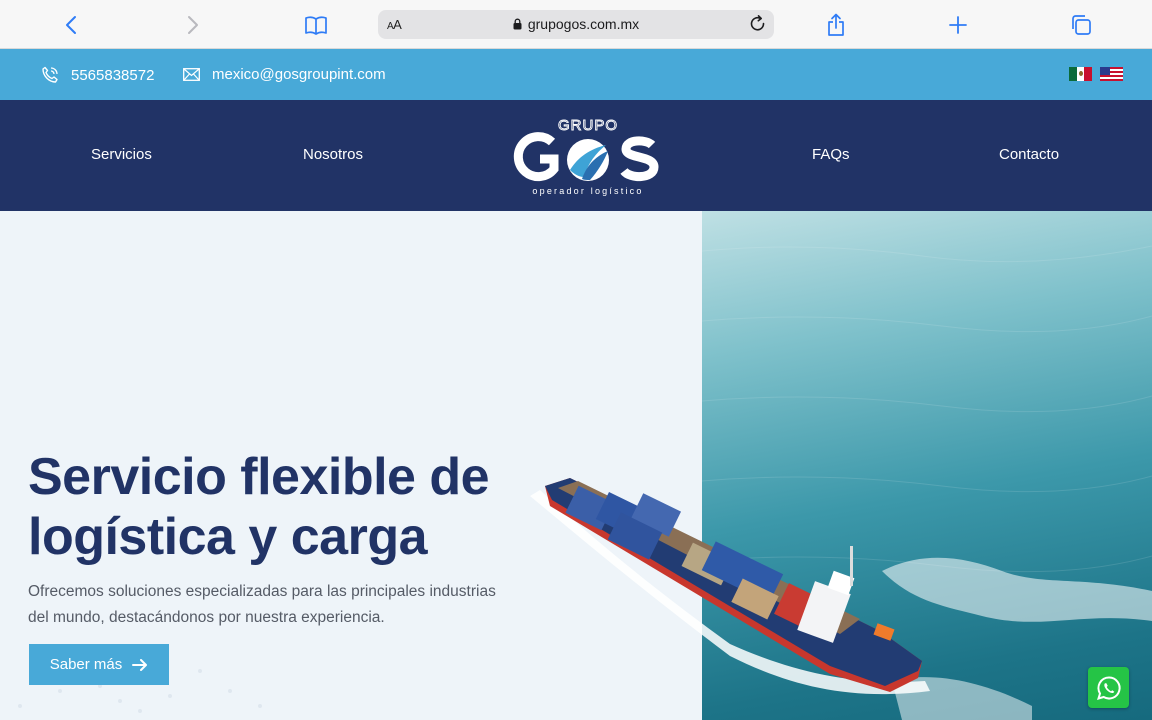 This screenshot has width=1152, height=720. Describe the element at coordinates (299, 74) in the screenshot. I see `email-address: mexico@gosgroupint.com` at that location.